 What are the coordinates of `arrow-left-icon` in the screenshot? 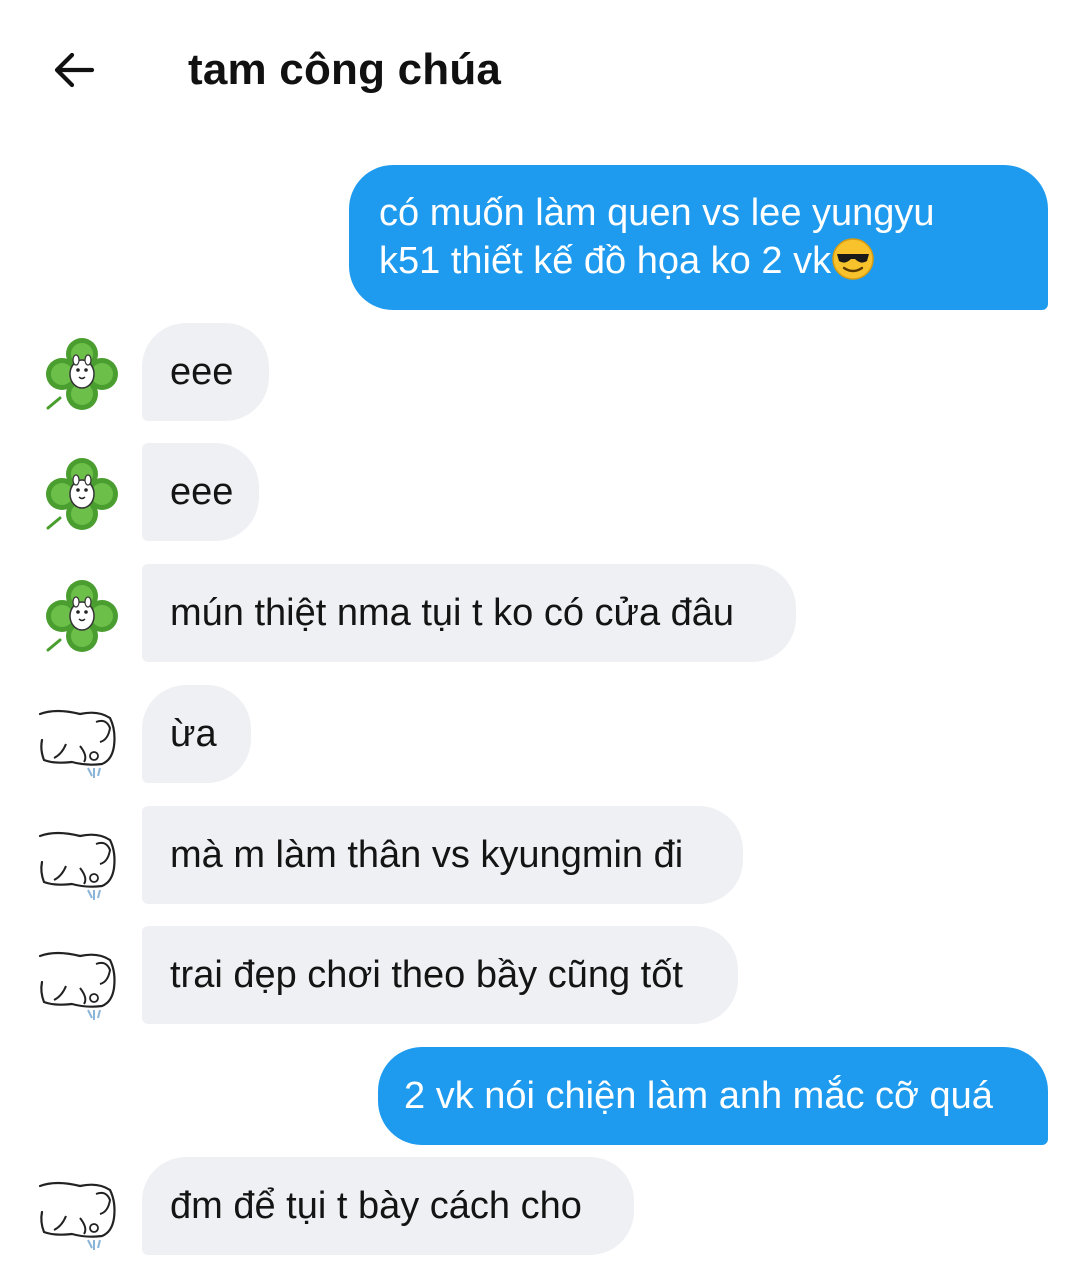 It's located at (74, 70).